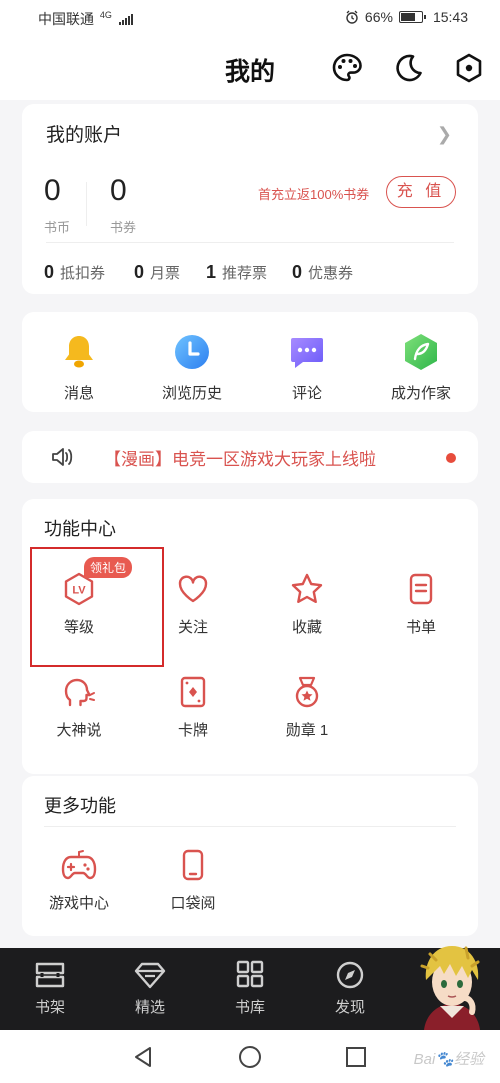 The image size is (500, 1083). What do you see at coordinates (79, 352) in the screenshot?
I see `bell-icon` at bounding box center [79, 352].